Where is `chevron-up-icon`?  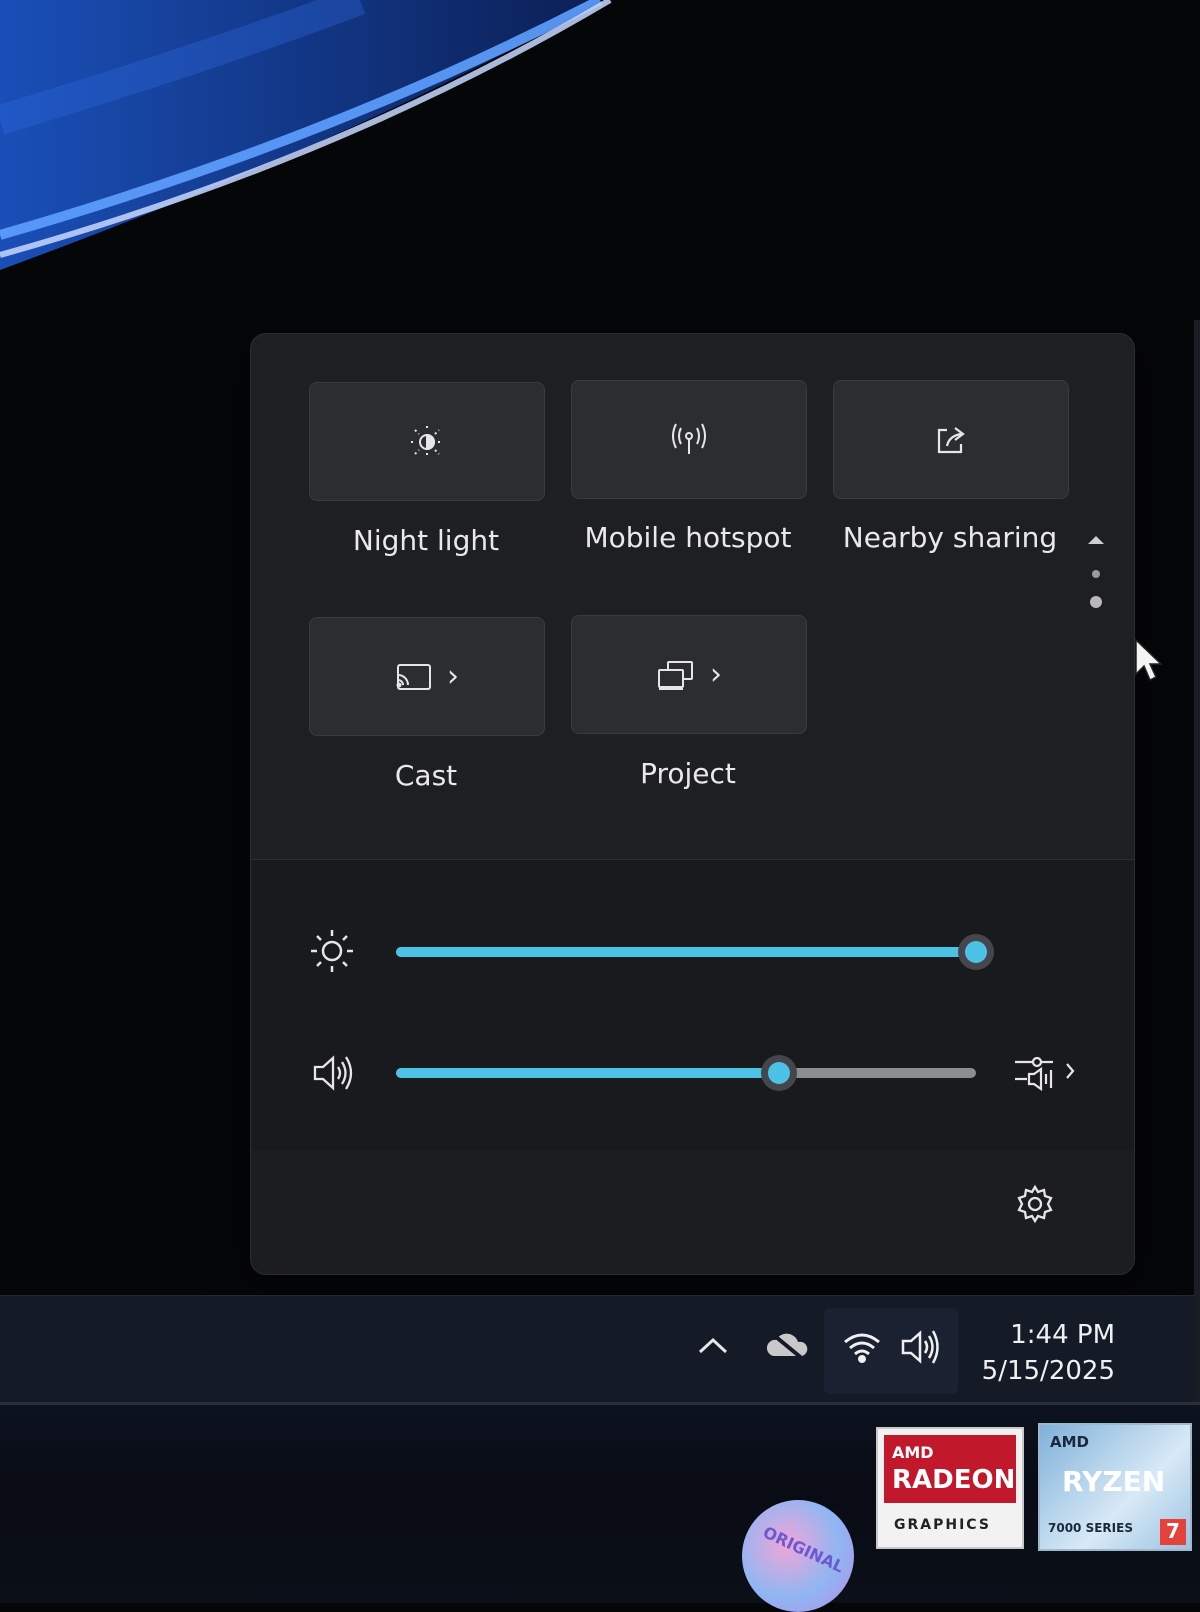
chevron-up-icon is located at coordinates (713, 1348).